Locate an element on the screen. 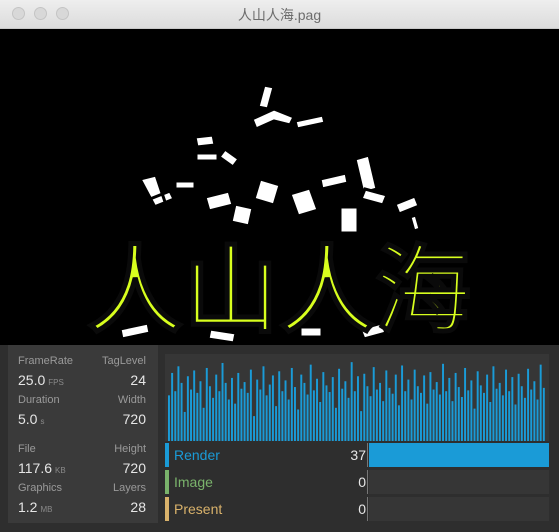 This screenshot has width=559, height=532. layers-label: Layers is located at coordinates (129, 488).